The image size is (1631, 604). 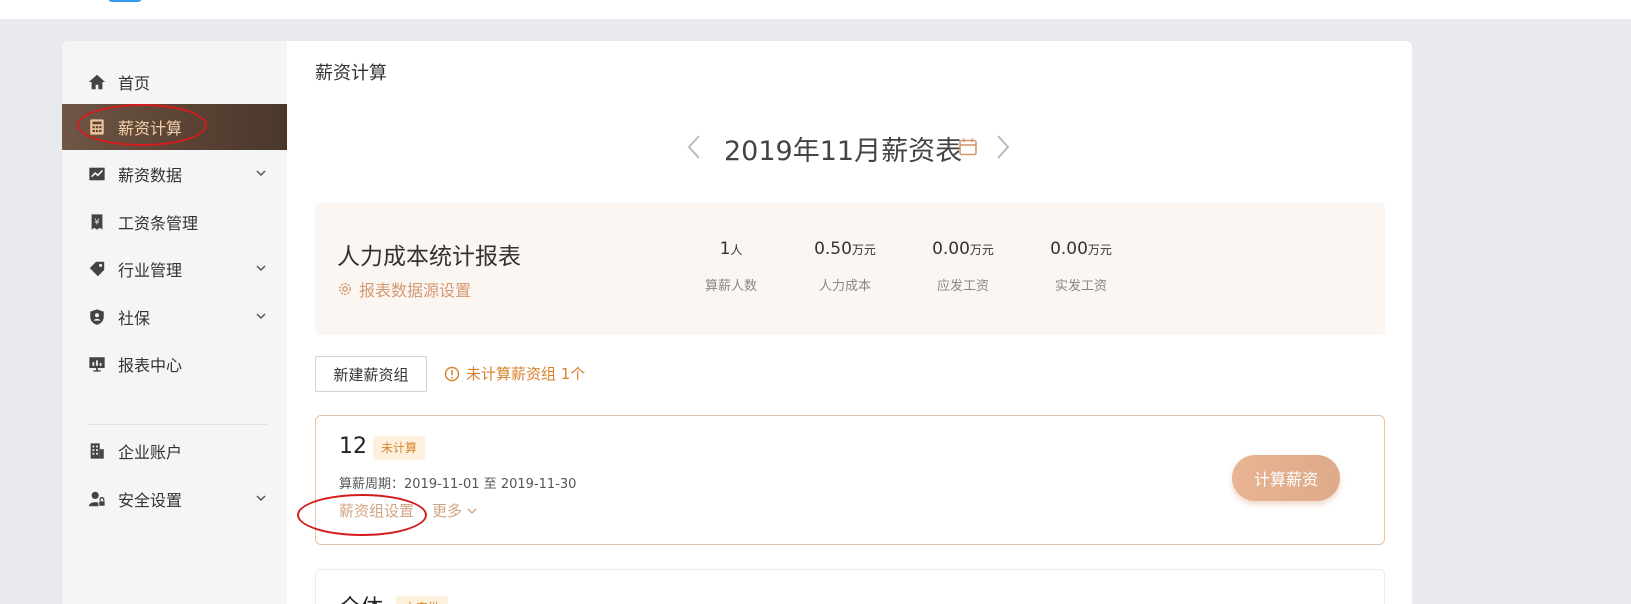 I want to click on stat-gross-pay: 0.00万元 应发工资, so click(x=963, y=266).